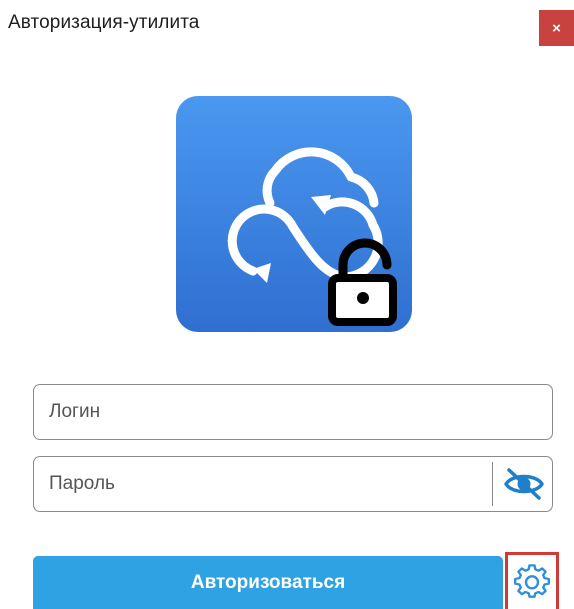 The image size is (574, 609). What do you see at coordinates (261, 484) in the screenshot?
I see `password-input` at bounding box center [261, 484].